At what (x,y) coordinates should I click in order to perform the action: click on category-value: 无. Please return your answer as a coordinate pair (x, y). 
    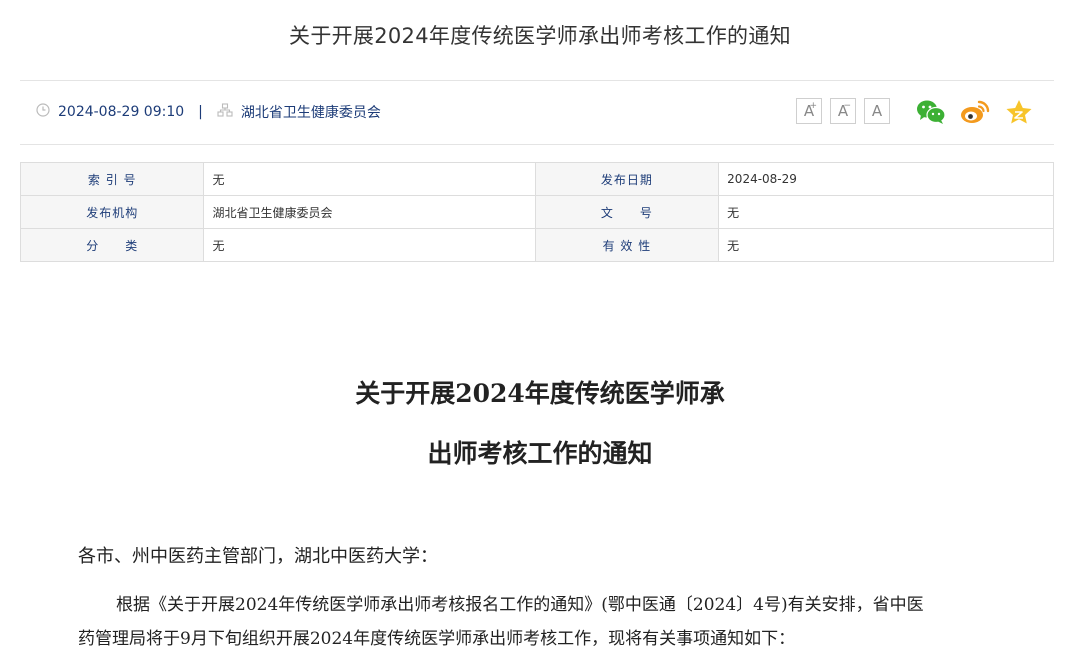
    Looking at the image, I should click on (369, 245).